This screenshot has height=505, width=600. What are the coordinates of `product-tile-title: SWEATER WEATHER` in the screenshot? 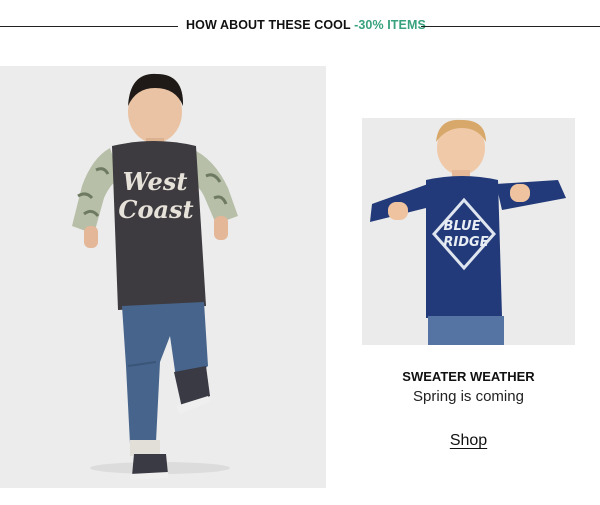 It's located at (468, 376).